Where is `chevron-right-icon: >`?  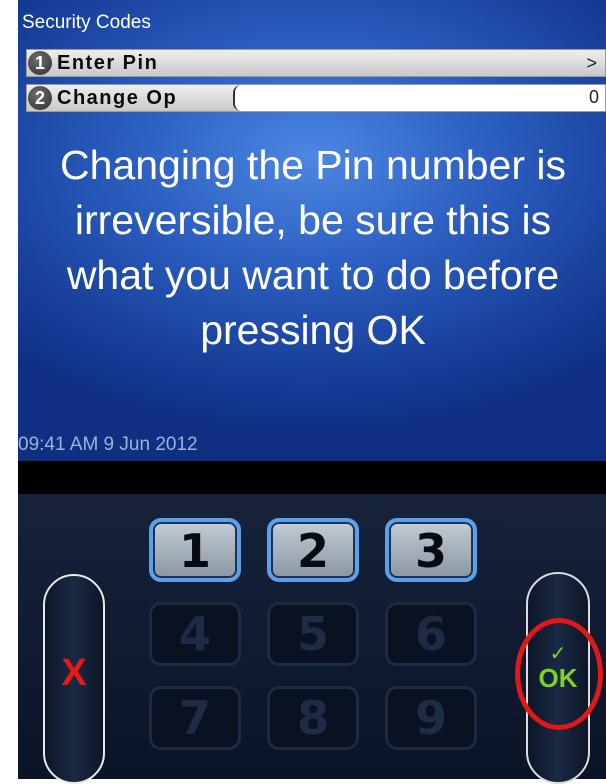
chevron-right-icon: > is located at coordinates (591, 63).